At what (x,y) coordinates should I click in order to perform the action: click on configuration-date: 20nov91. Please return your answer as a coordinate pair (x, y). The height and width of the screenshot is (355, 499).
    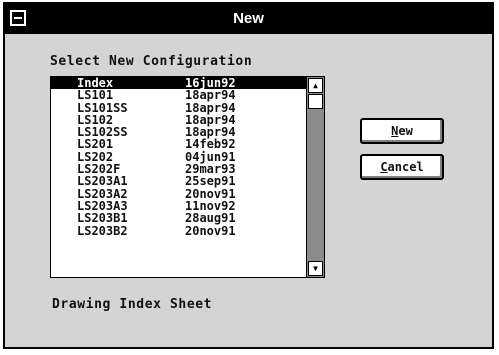
    Looking at the image, I should click on (210, 230).